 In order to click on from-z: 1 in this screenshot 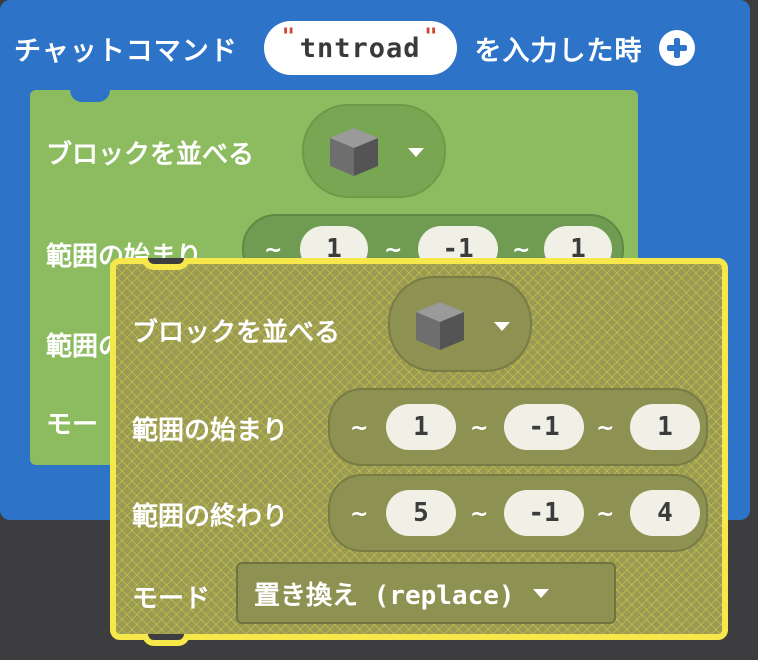, I will do `click(665, 427)`.